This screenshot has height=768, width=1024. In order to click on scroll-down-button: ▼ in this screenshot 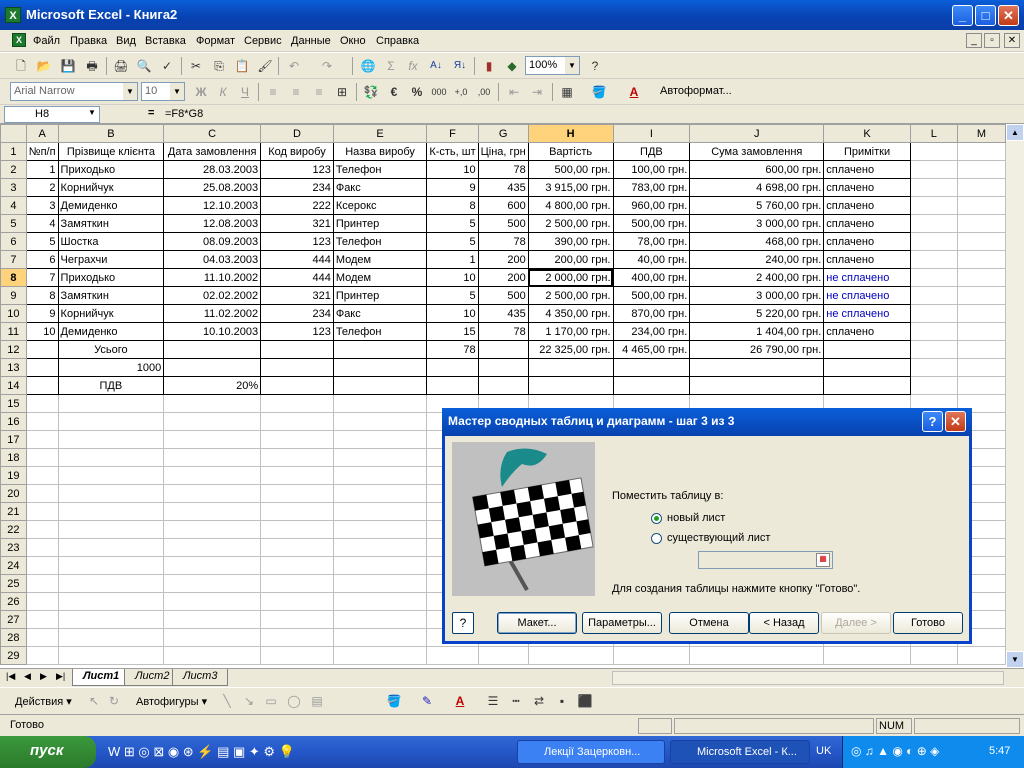, I will do `click(1015, 659)`.